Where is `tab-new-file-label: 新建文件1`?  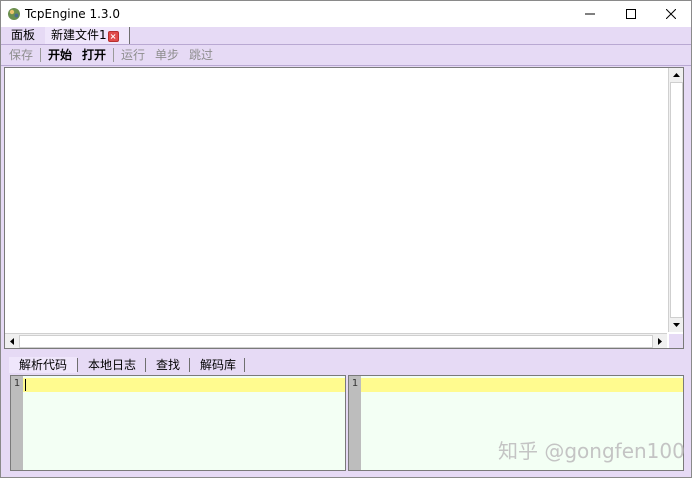 tab-new-file-label: 新建文件1 is located at coordinates (79, 35).